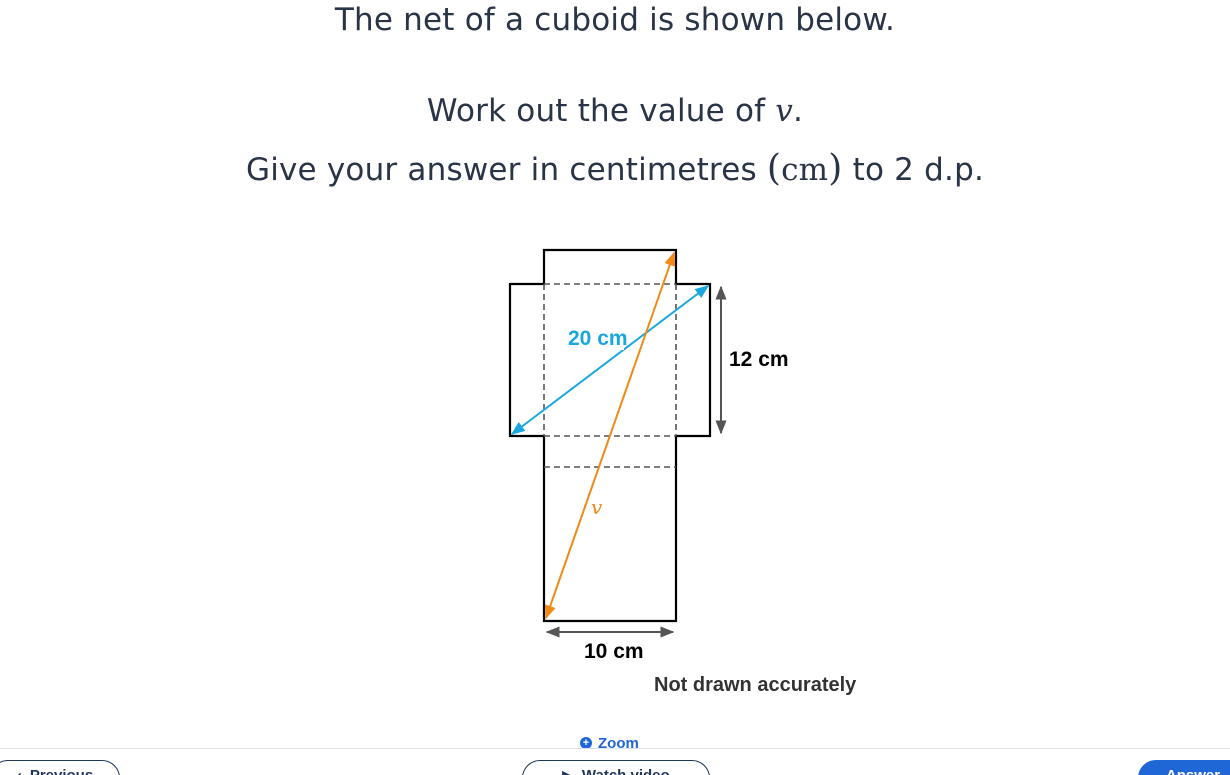 The width and height of the screenshot is (1230, 775). What do you see at coordinates (597, 507) in the screenshot?
I see `label-v: v` at bounding box center [597, 507].